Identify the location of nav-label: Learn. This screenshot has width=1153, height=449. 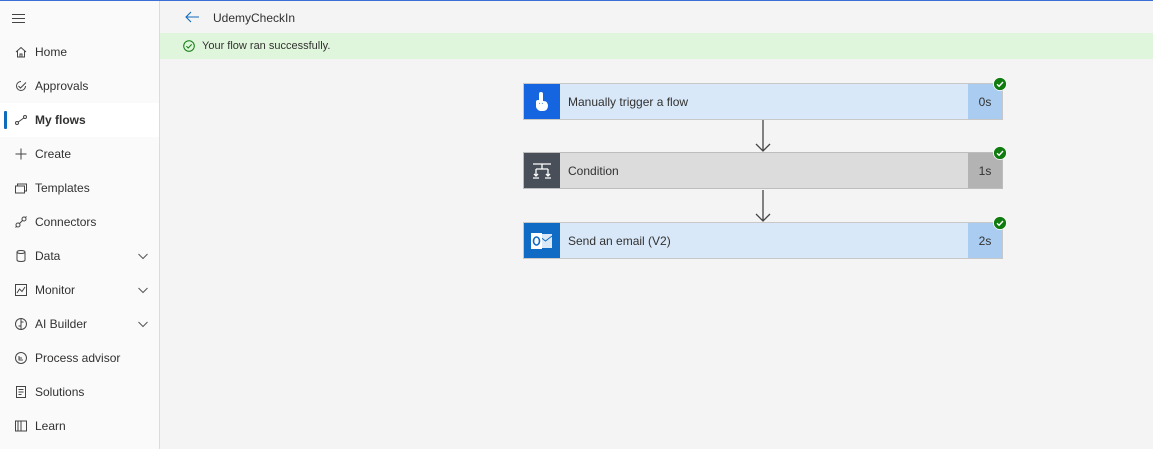
(50, 426).